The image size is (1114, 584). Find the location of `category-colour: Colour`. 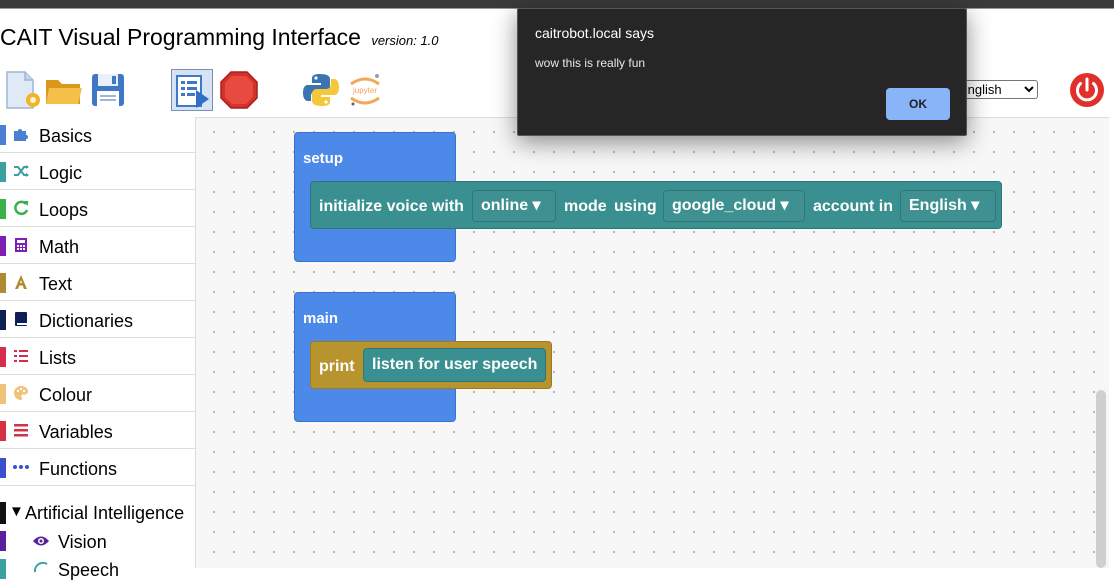

category-colour: Colour is located at coordinates (97, 394).